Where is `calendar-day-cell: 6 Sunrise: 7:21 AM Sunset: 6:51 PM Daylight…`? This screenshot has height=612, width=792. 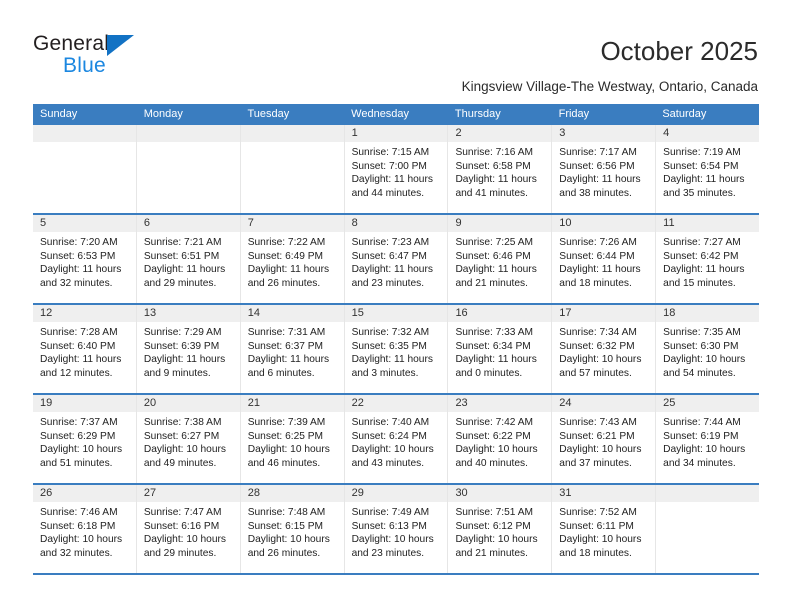
calendar-day-cell: 6 Sunrise: 7:21 AM Sunset: 6:51 PM Daylight… is located at coordinates (188, 259).